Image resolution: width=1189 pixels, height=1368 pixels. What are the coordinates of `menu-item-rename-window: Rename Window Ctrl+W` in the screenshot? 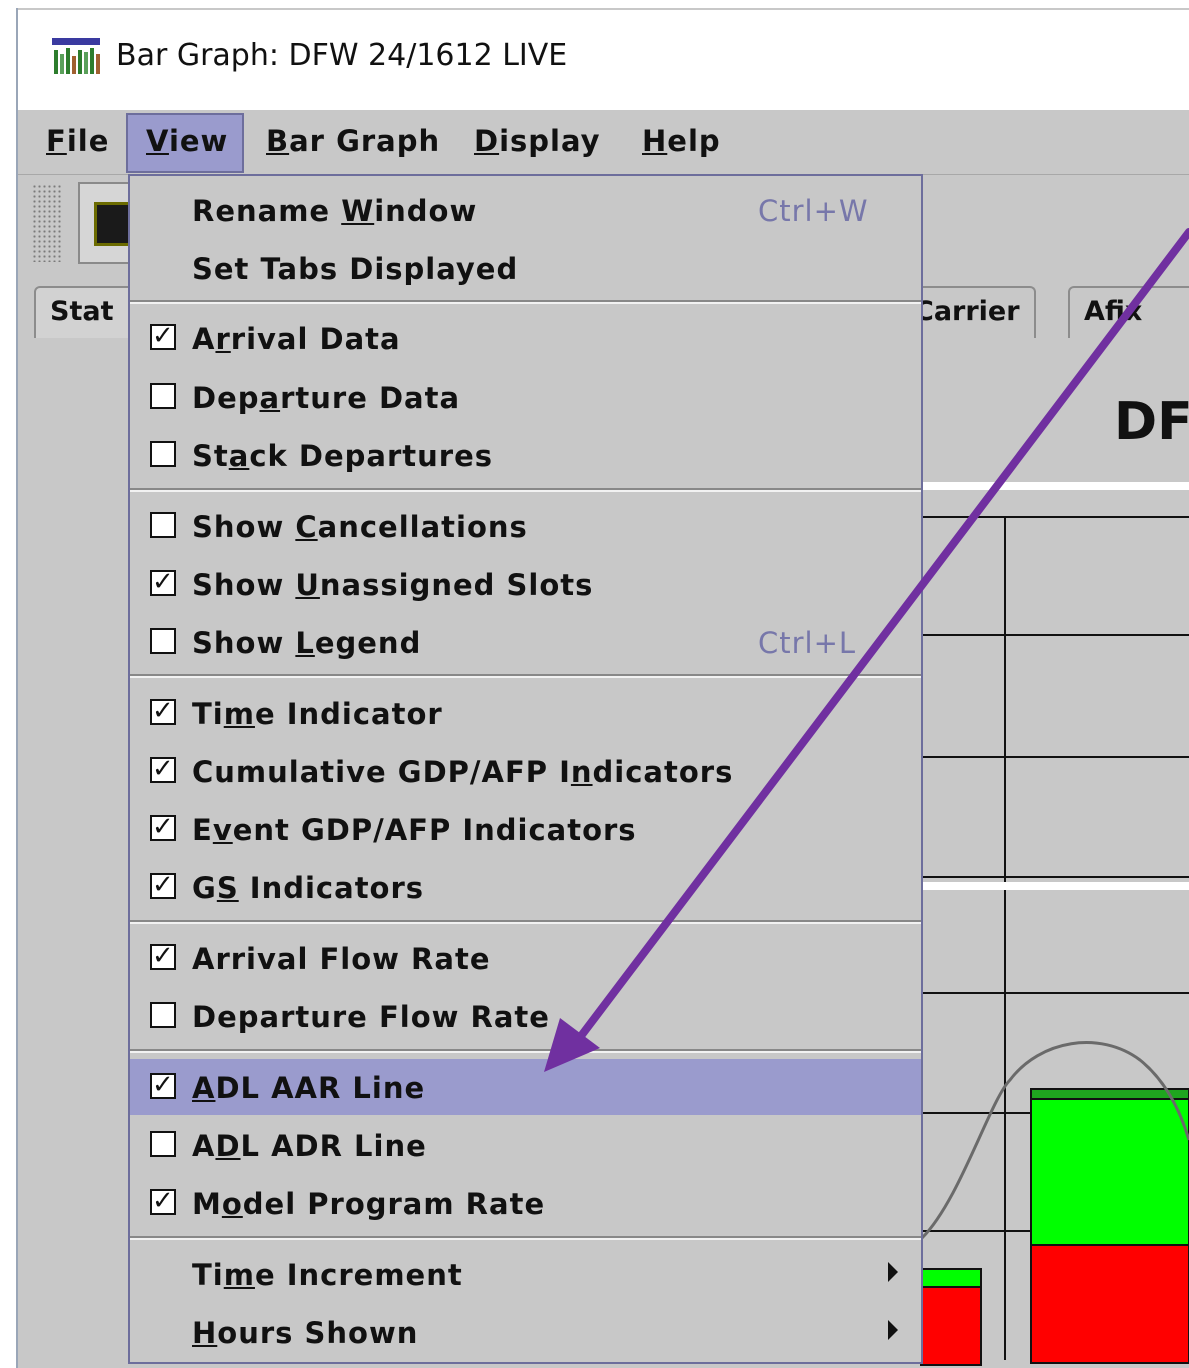 It's located at (525, 210).